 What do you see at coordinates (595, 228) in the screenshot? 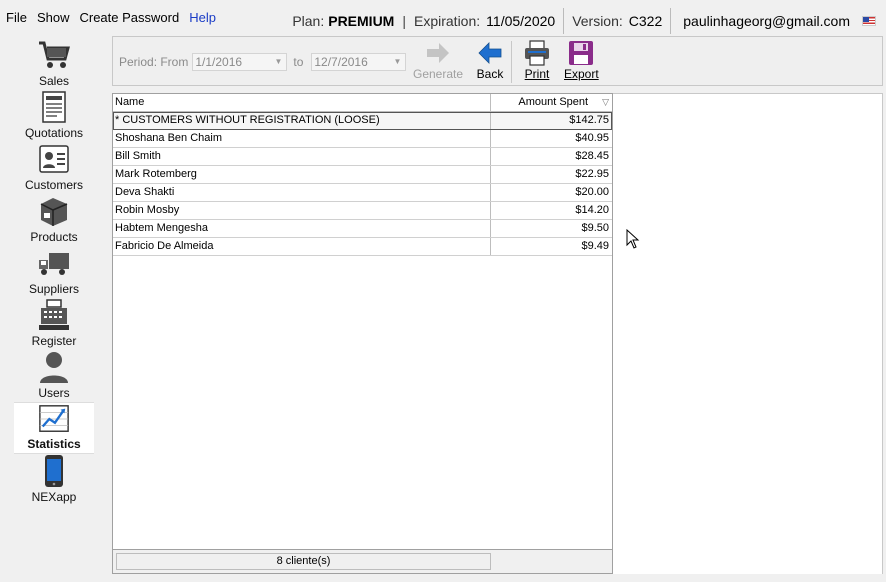
I see `cell-amount-spent: $9.50` at bounding box center [595, 228].